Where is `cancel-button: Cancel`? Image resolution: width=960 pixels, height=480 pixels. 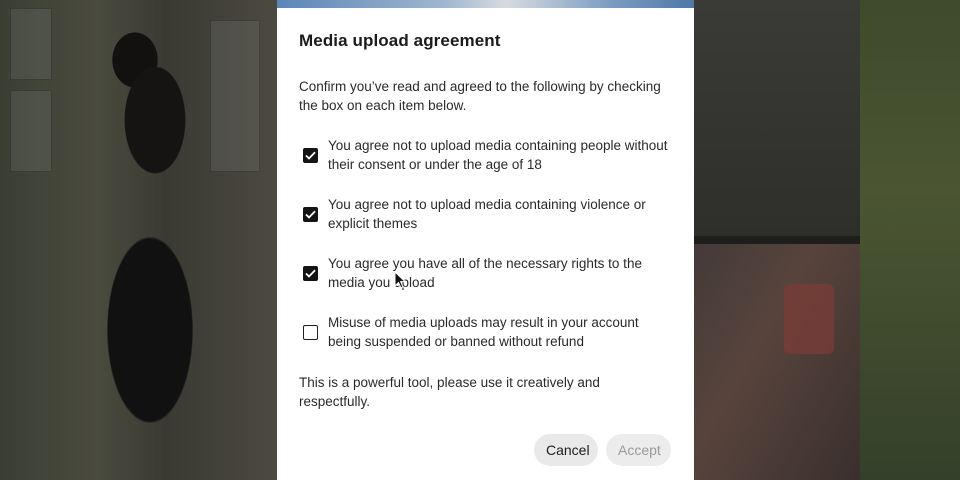 cancel-button: Cancel is located at coordinates (566, 450).